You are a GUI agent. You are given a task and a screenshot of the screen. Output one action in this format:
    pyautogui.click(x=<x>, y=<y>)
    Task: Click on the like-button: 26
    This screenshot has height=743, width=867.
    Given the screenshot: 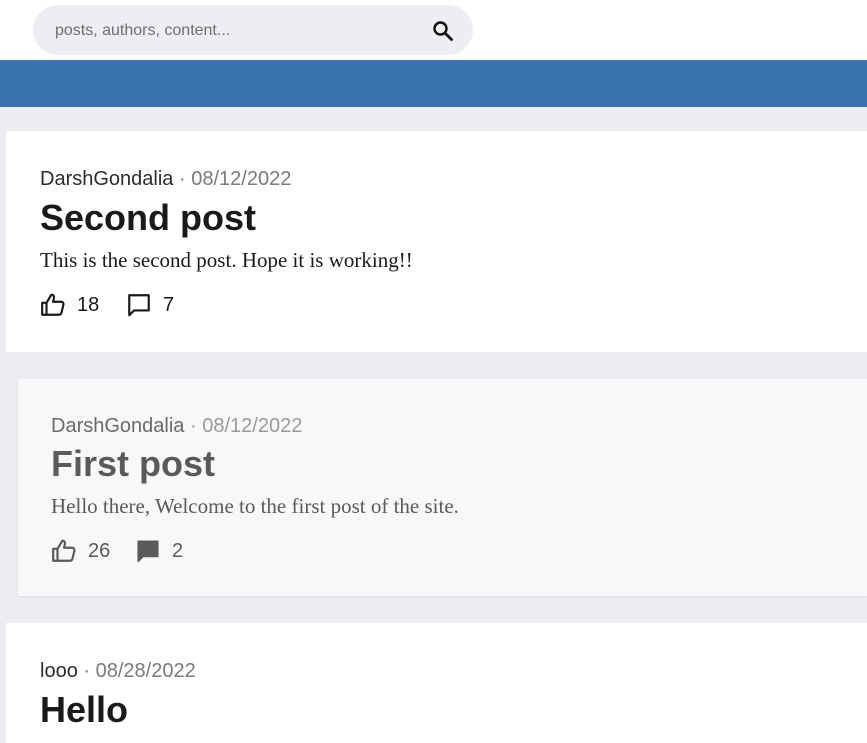 What is the action you would take?
    pyautogui.click(x=80, y=551)
    